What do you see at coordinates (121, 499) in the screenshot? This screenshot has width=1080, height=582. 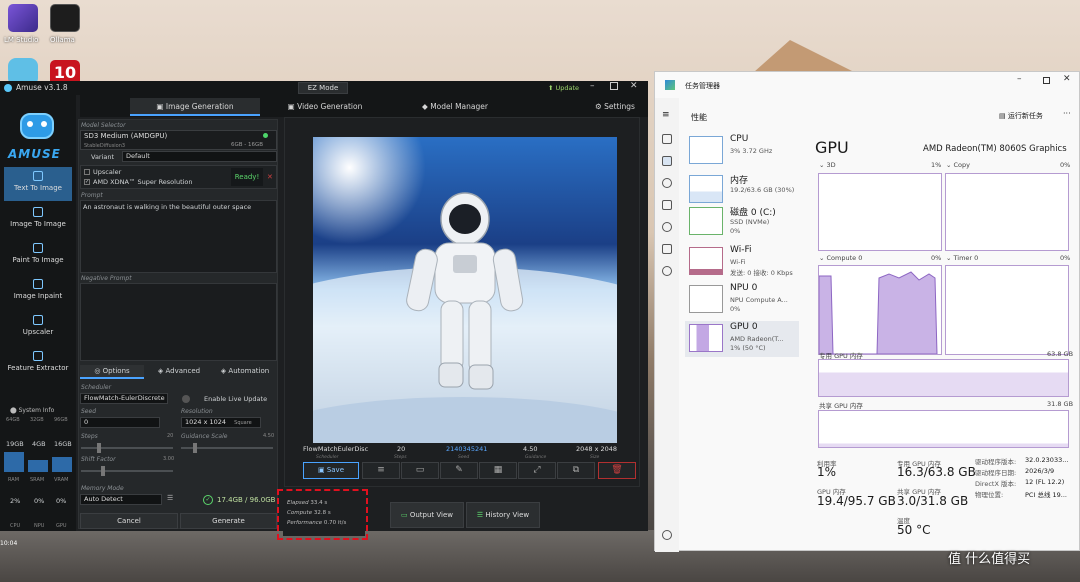 I see `memory-mode-select: Auto Detect` at bounding box center [121, 499].